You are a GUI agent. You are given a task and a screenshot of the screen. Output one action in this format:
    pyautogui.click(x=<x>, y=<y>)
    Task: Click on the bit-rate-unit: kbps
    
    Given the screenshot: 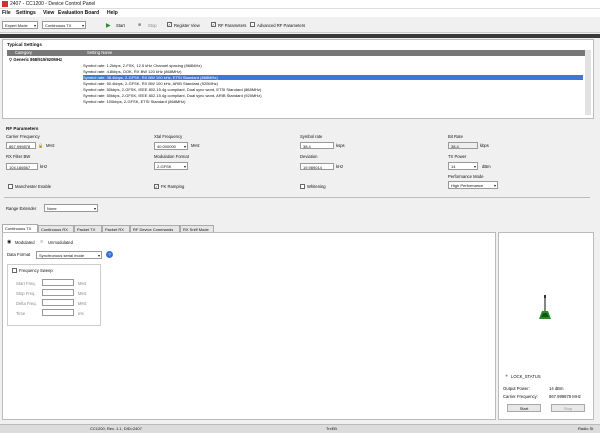 What is the action you would take?
    pyautogui.click(x=484, y=145)
    